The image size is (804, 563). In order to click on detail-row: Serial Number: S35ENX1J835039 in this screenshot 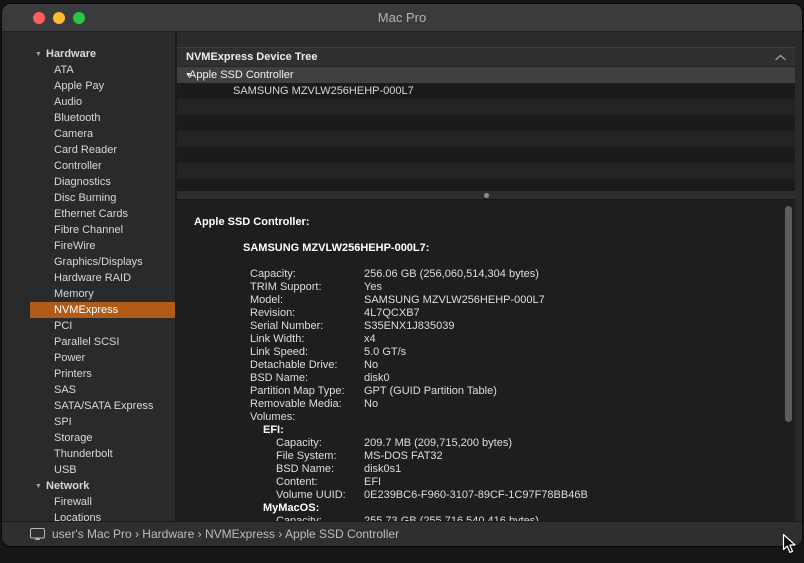, I will do `click(486, 326)`.